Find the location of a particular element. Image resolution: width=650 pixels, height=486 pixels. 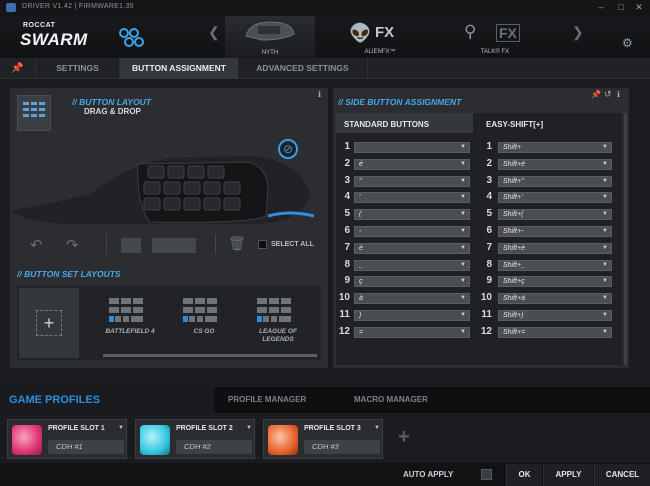

row-number: 12 is located at coordinates (344, 331).